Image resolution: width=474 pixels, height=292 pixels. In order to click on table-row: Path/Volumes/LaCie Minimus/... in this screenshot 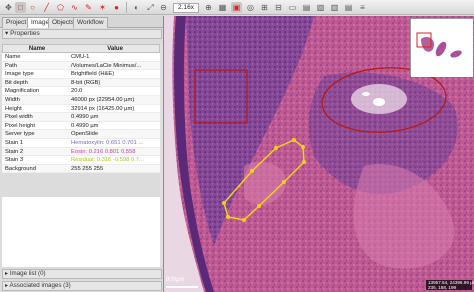, I will do `click(81, 66)`.